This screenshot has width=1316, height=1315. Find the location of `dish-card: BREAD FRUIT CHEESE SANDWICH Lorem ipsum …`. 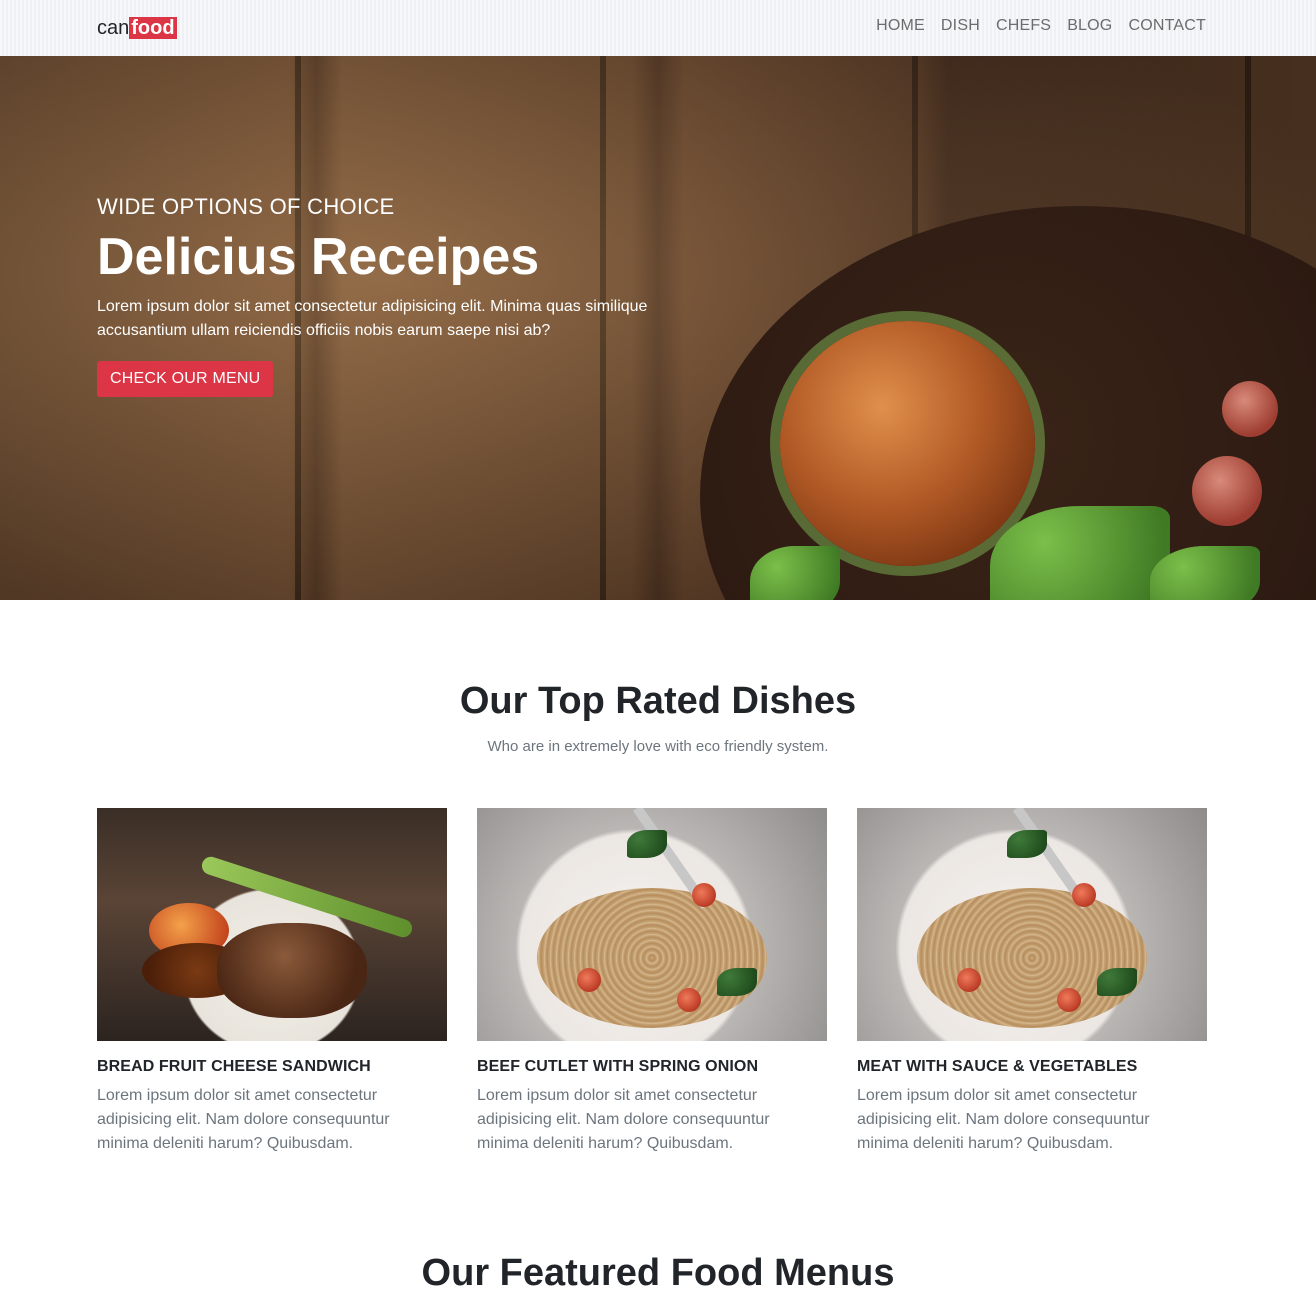

dish-card: BREAD FRUIT CHEESE SANDWICH Lorem ipsum … is located at coordinates (272, 982).